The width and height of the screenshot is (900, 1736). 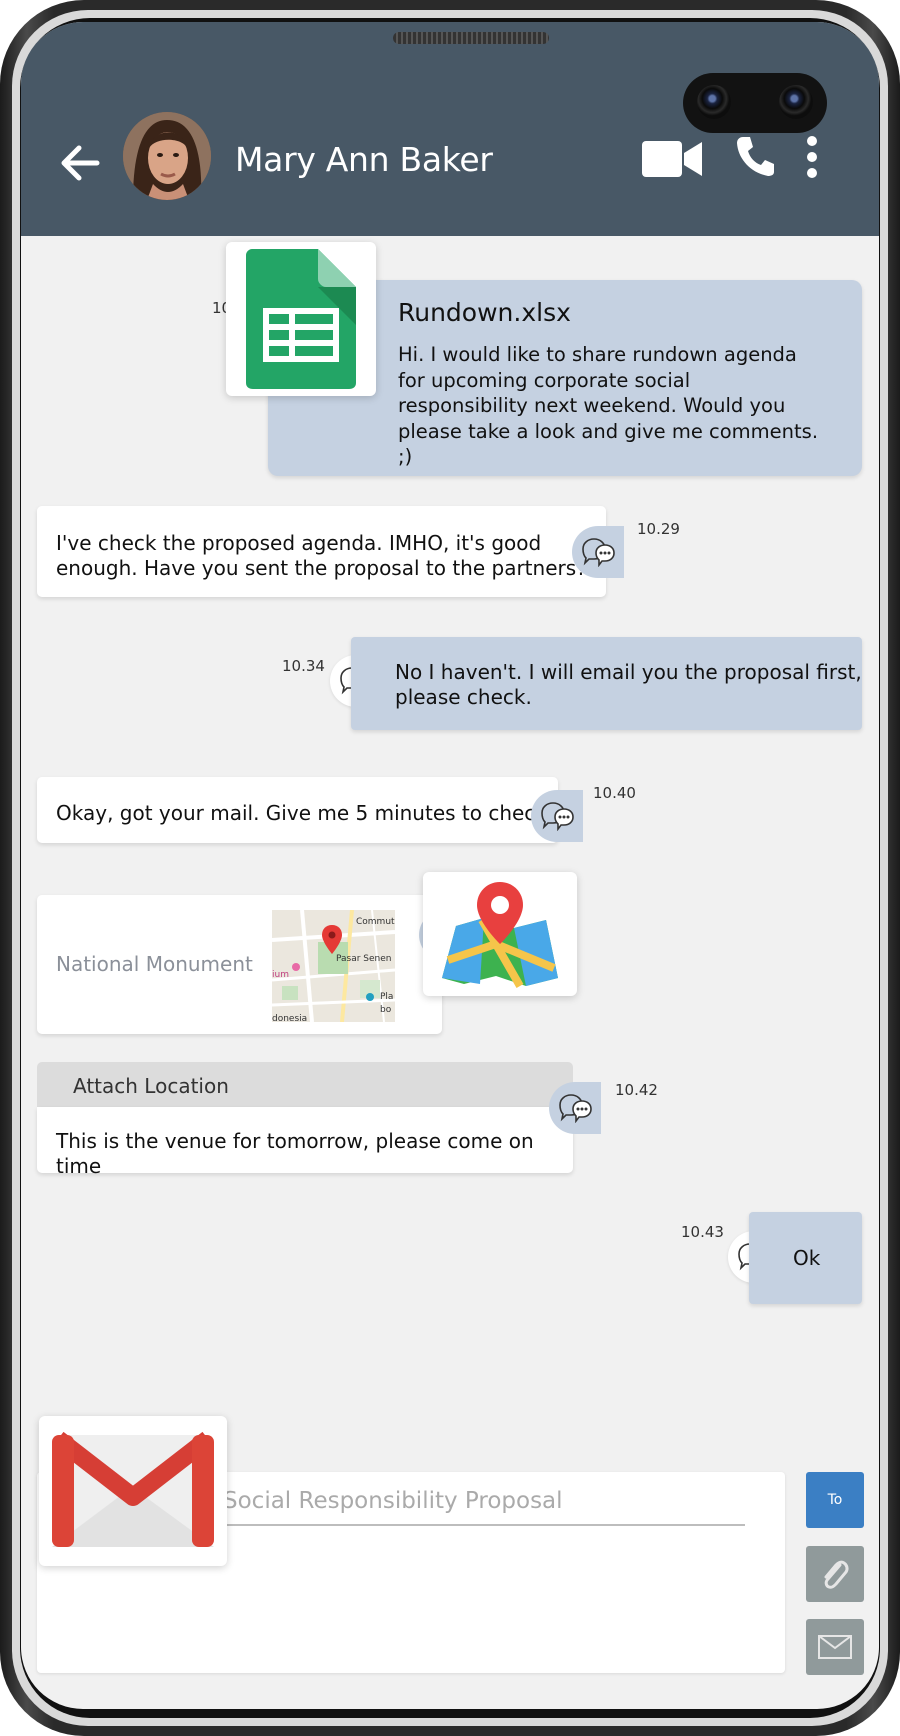 I want to click on phone-call-icon, so click(x=755, y=156).